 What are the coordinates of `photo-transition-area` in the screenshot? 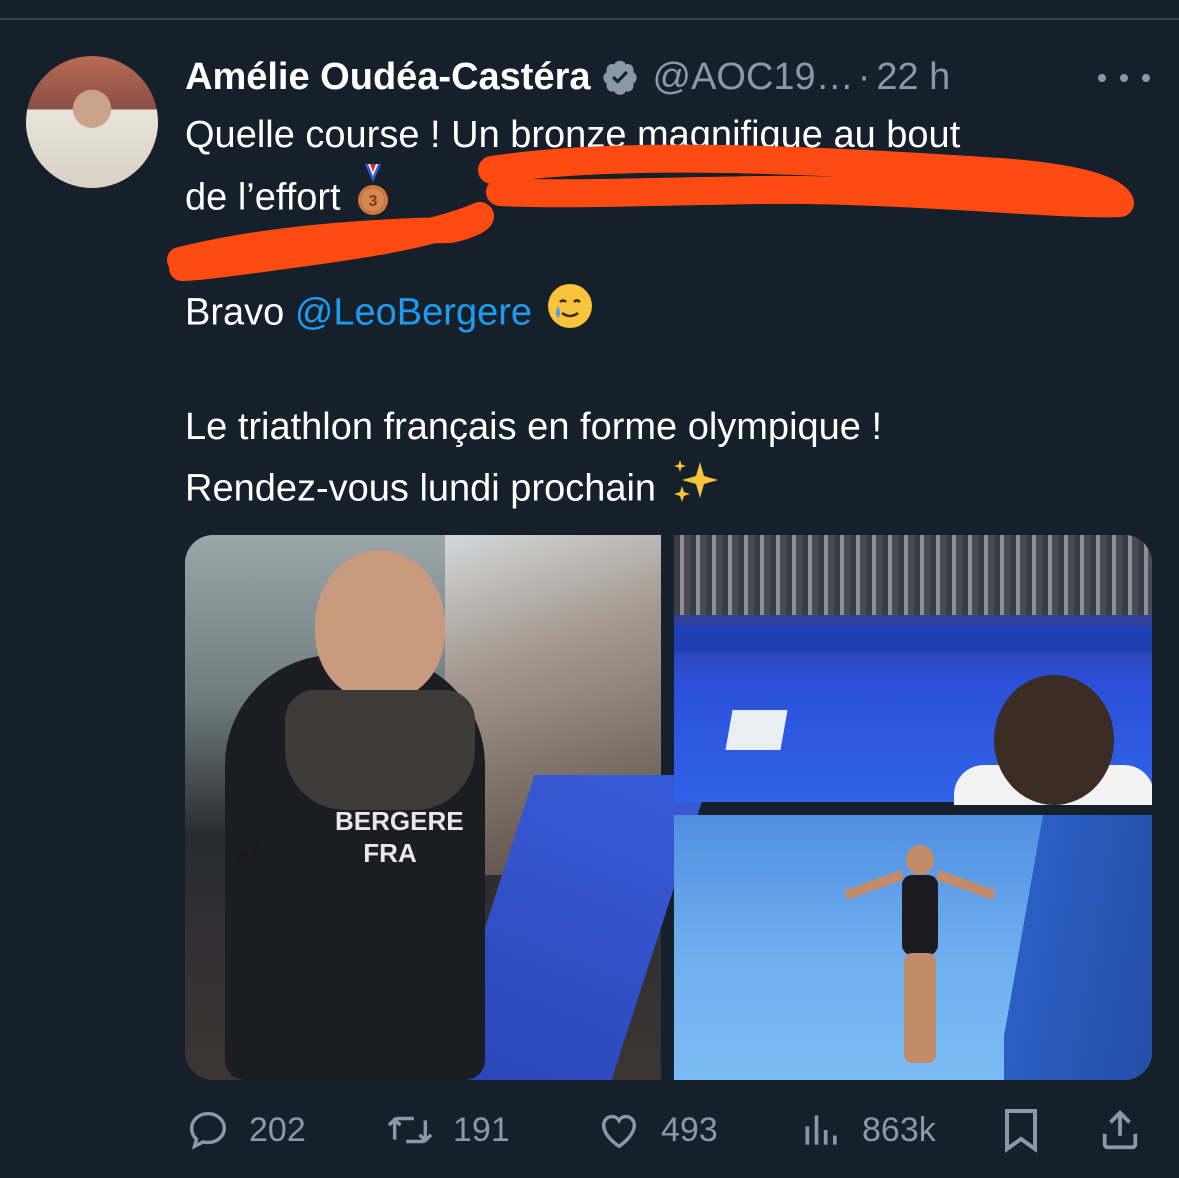 It's located at (913, 670).